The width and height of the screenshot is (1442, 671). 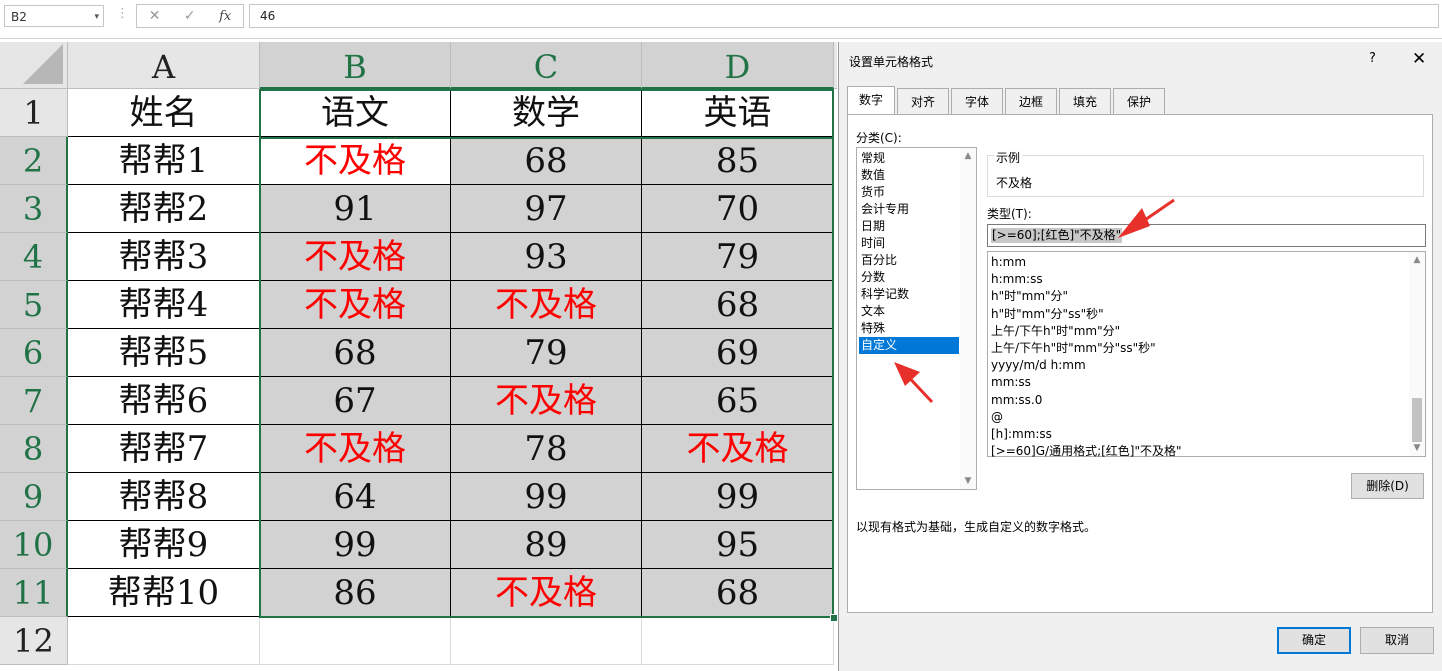 I want to click on cell-c7: 不及格, so click(x=546, y=401).